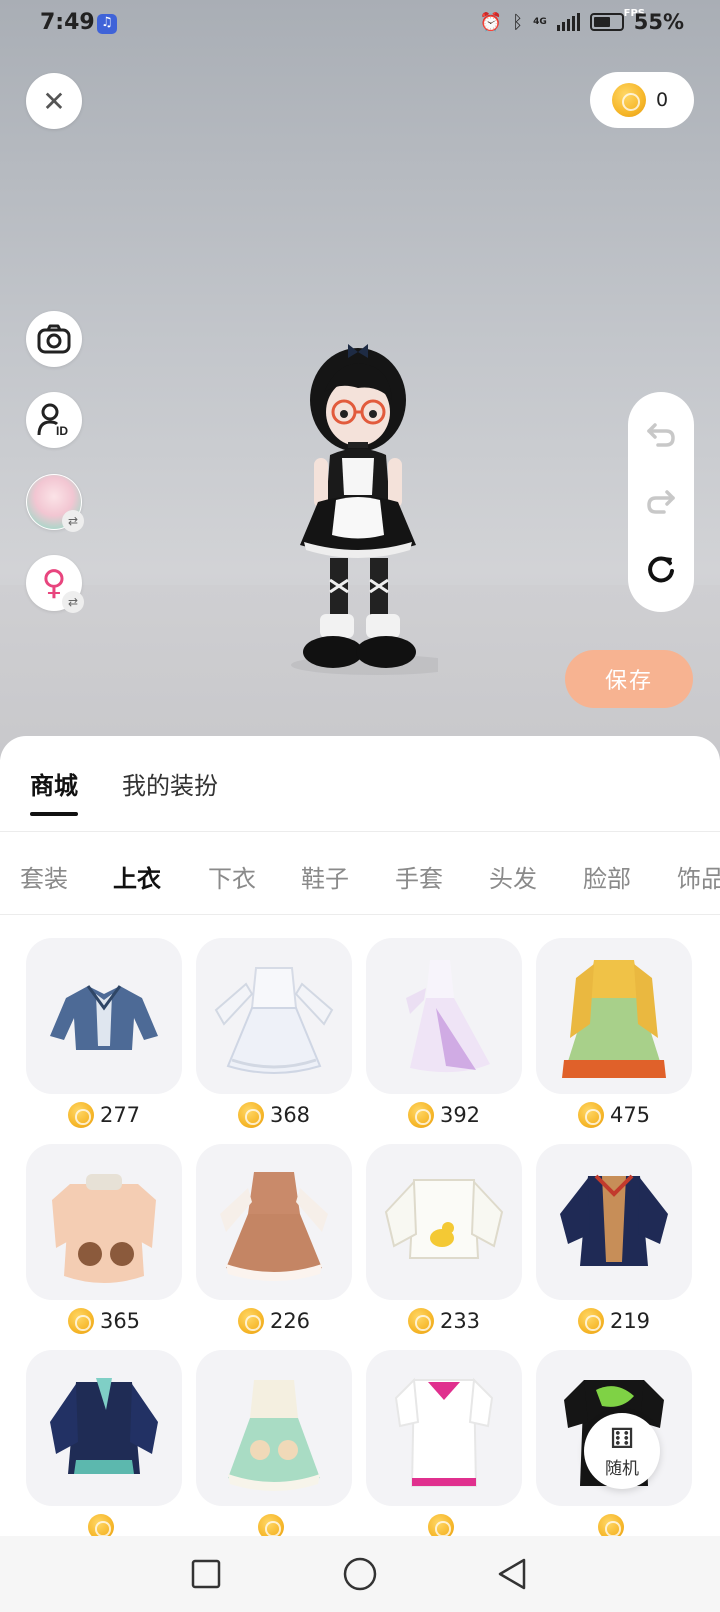 Image resolution: width=720 pixels, height=1612 pixels. Describe the element at coordinates (460, 1115) in the screenshot. I see `price-value: 392` at that location.